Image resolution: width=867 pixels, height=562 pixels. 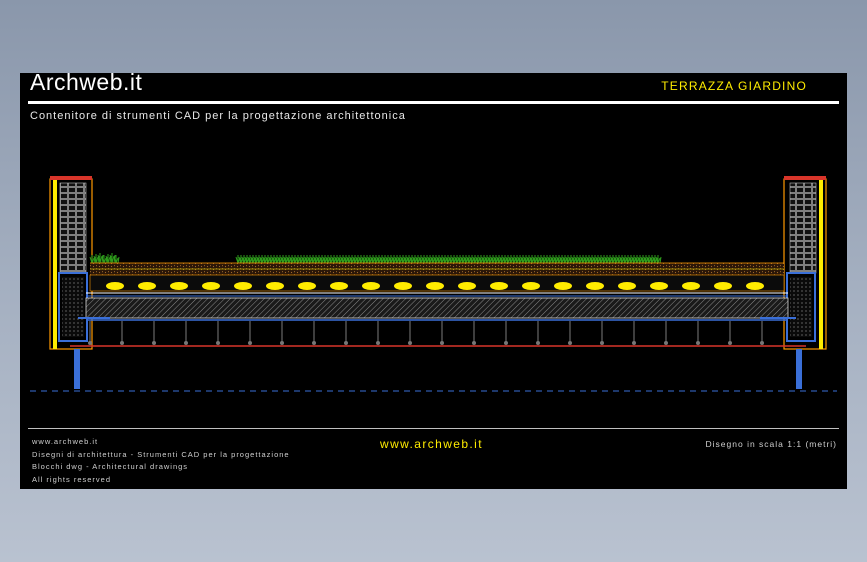 What do you see at coordinates (771, 444) in the screenshot?
I see `scale-note: Disegno in scala 1:1 (metri)` at bounding box center [771, 444].